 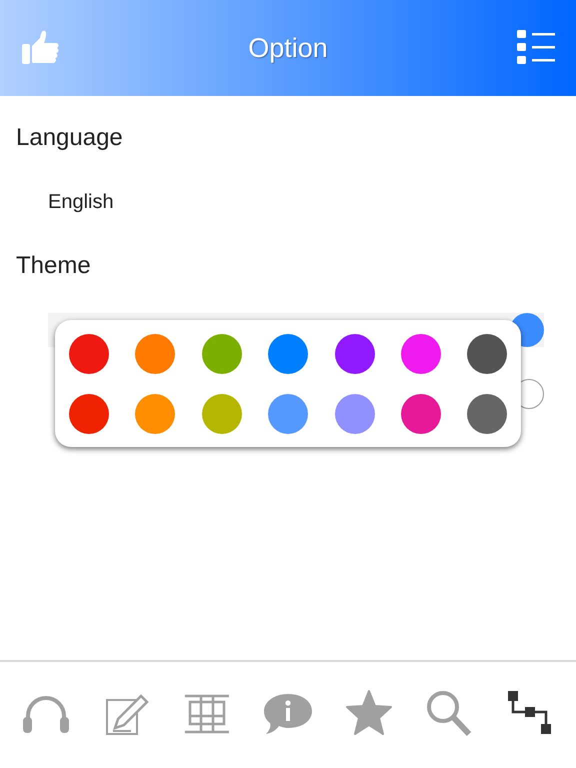 I want to click on header-title: Option, so click(x=288, y=48).